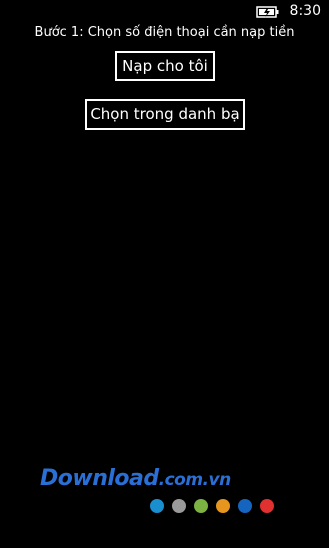 This screenshot has width=329, height=548. Describe the element at coordinates (164, 32) in the screenshot. I see `step-instruction: Bước 1: Chọn số điện thoại cần nạp tiền` at that location.